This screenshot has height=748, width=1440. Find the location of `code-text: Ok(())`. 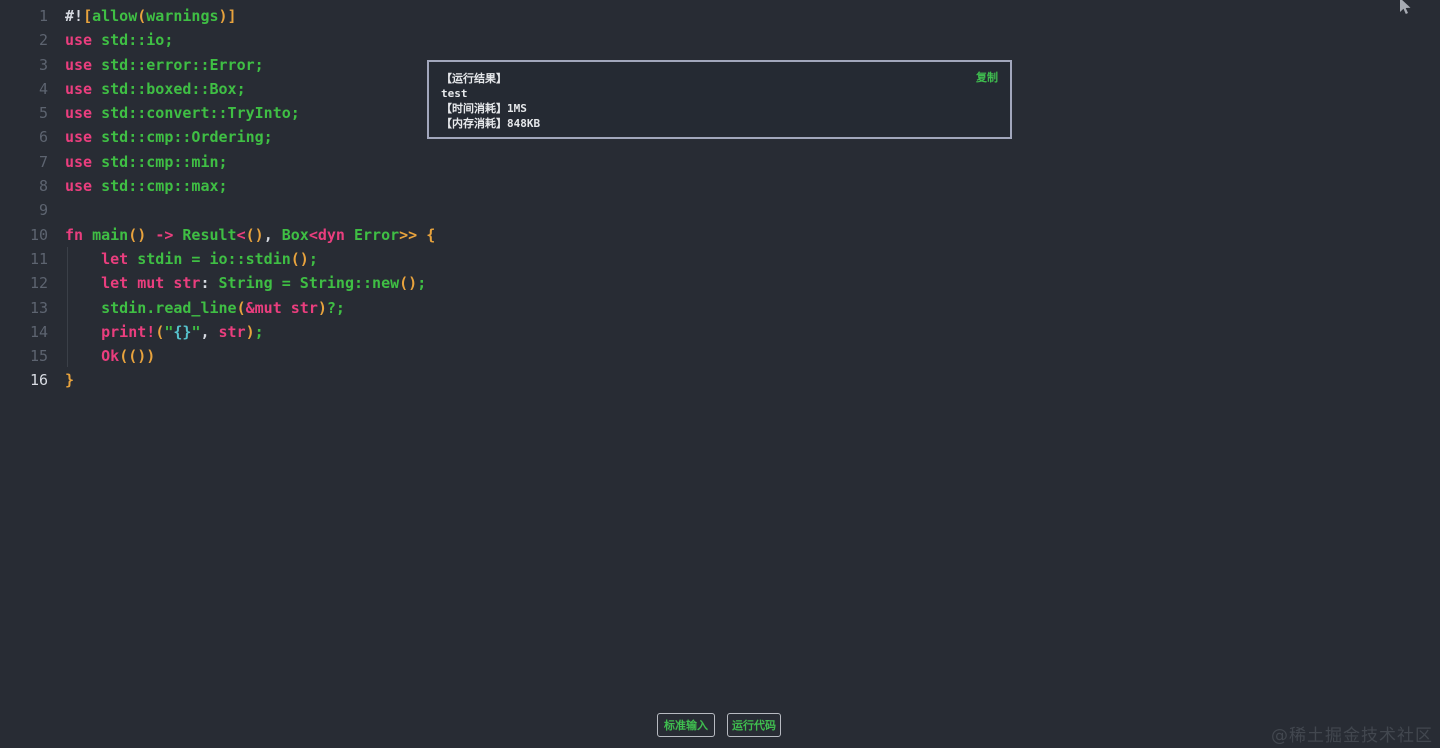

code-text: Ok(()) is located at coordinates (128, 356).